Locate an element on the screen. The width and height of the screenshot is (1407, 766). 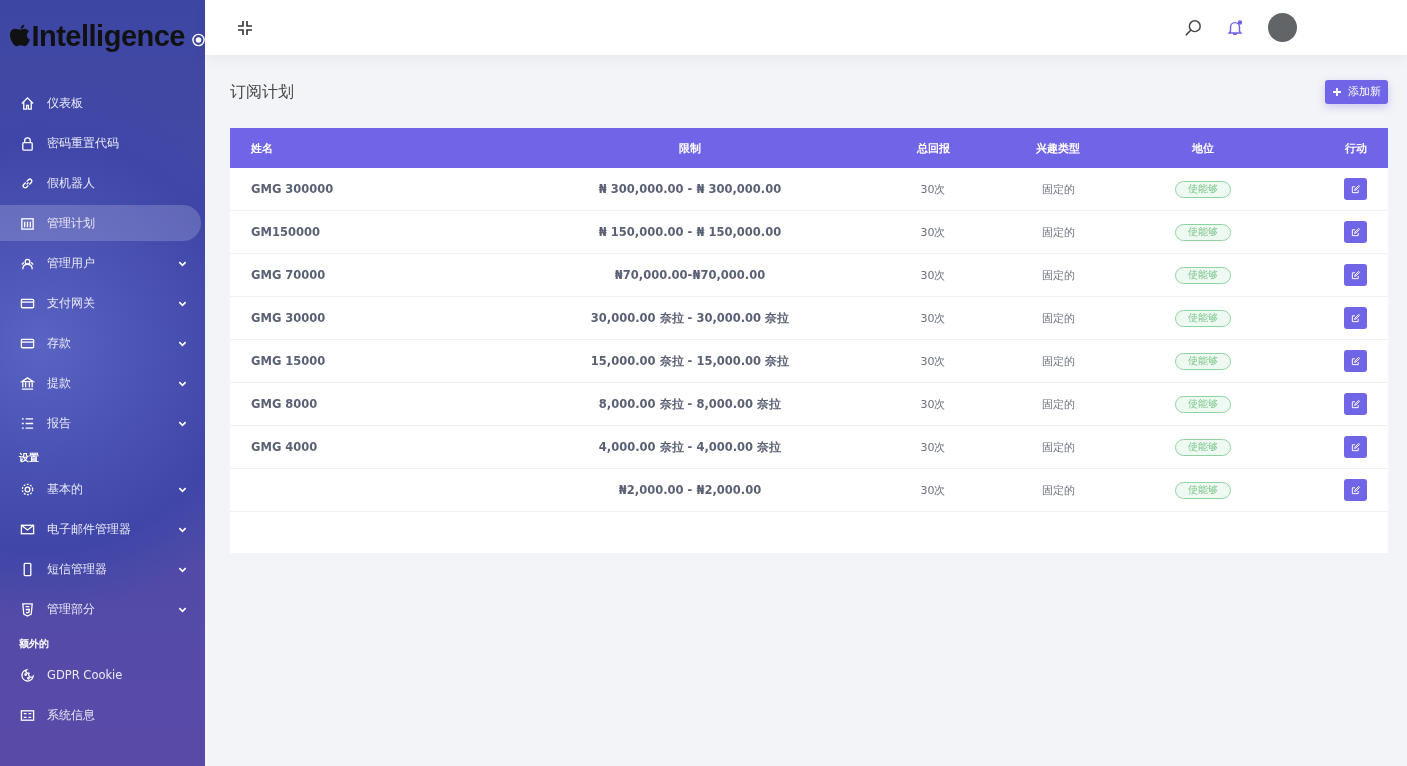
plan-name: GMG 15000 is located at coordinates (288, 361).